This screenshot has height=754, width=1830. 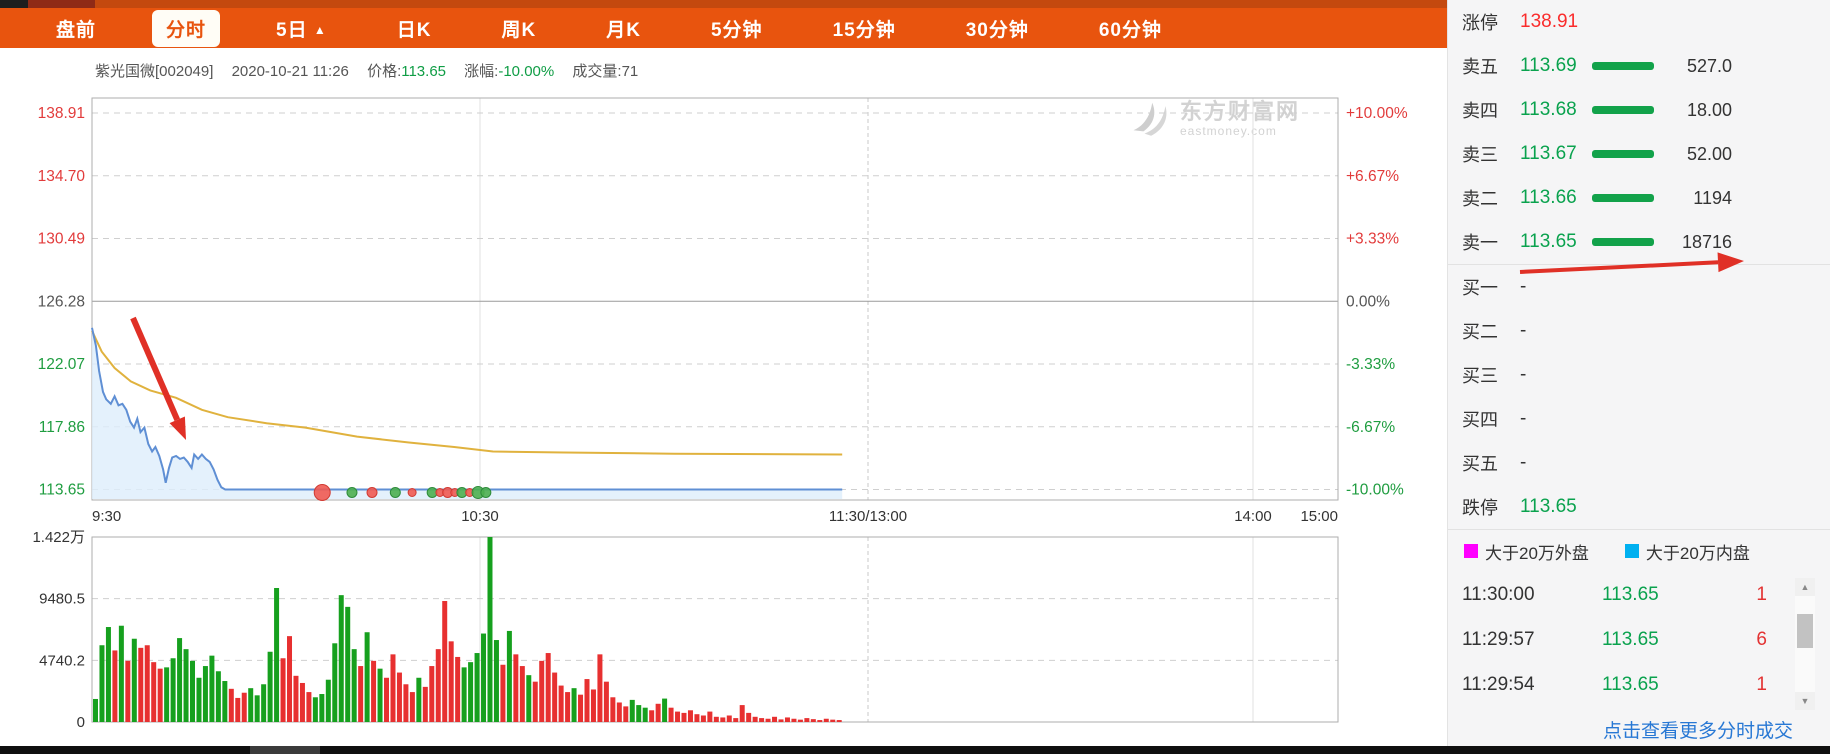 I want to click on order-book-row-label: 买五, so click(x=1480, y=464).